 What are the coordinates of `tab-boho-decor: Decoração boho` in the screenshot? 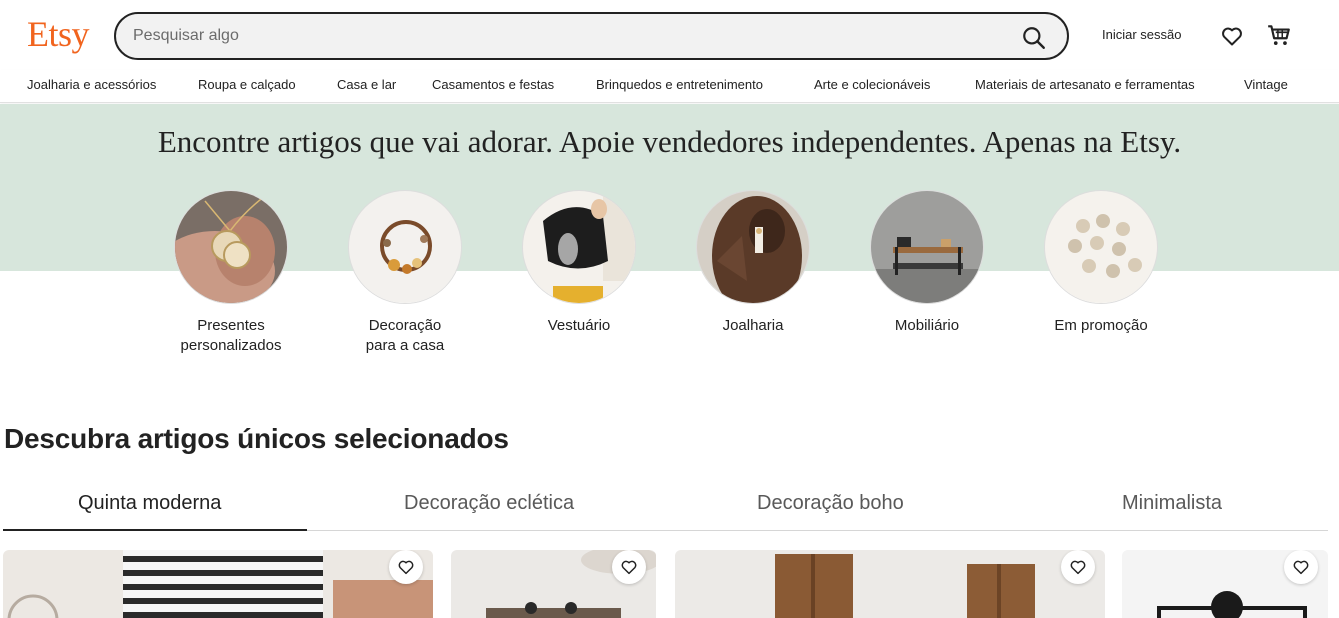 It's located at (830, 503).